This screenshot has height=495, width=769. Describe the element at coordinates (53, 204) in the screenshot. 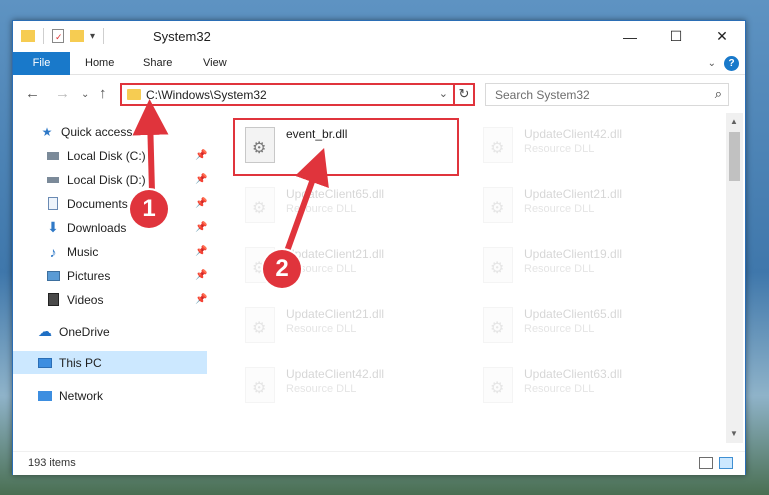

I see `documents-icon` at that location.